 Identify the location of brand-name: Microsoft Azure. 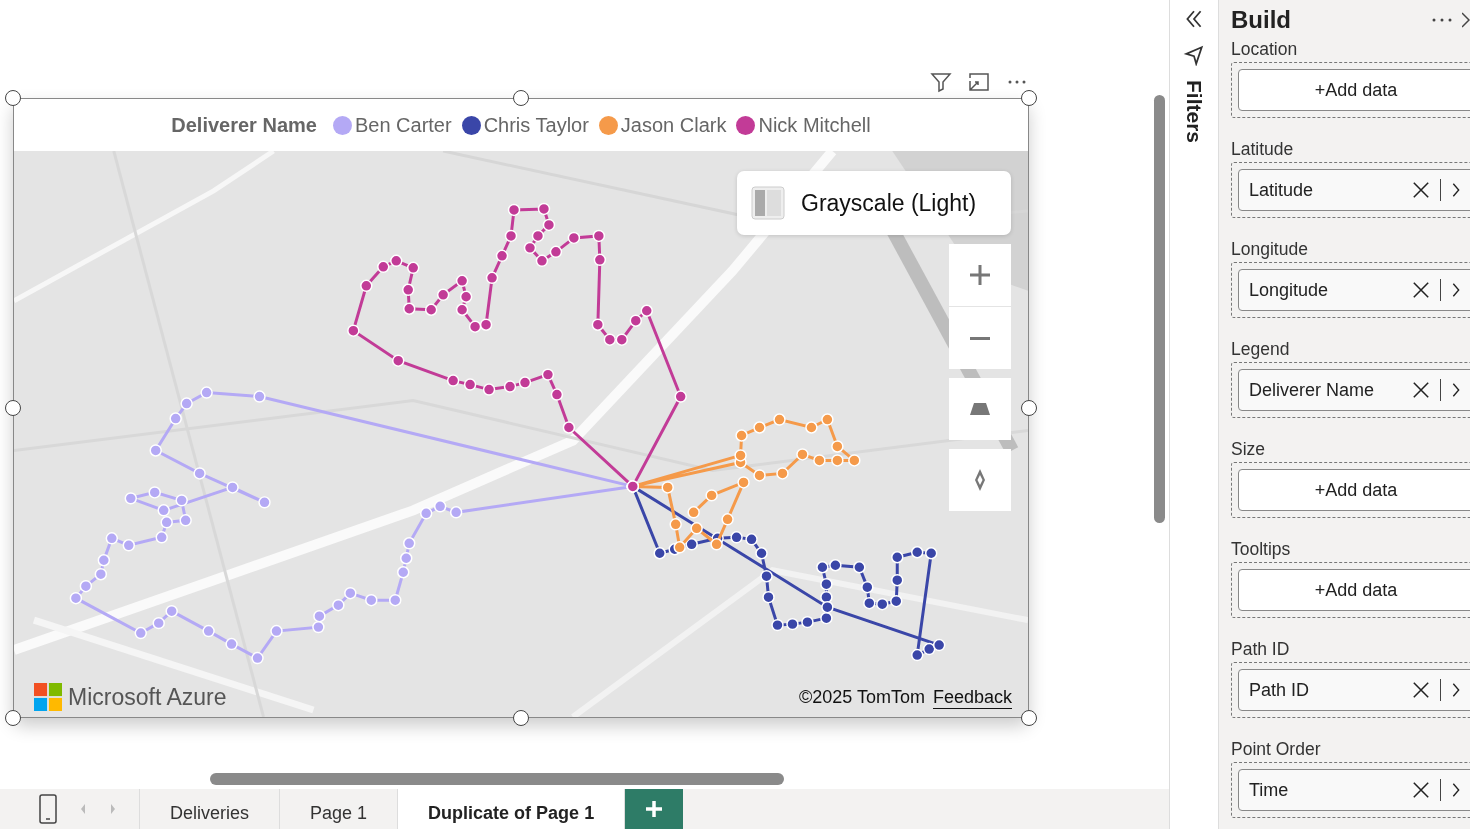
(147, 697).